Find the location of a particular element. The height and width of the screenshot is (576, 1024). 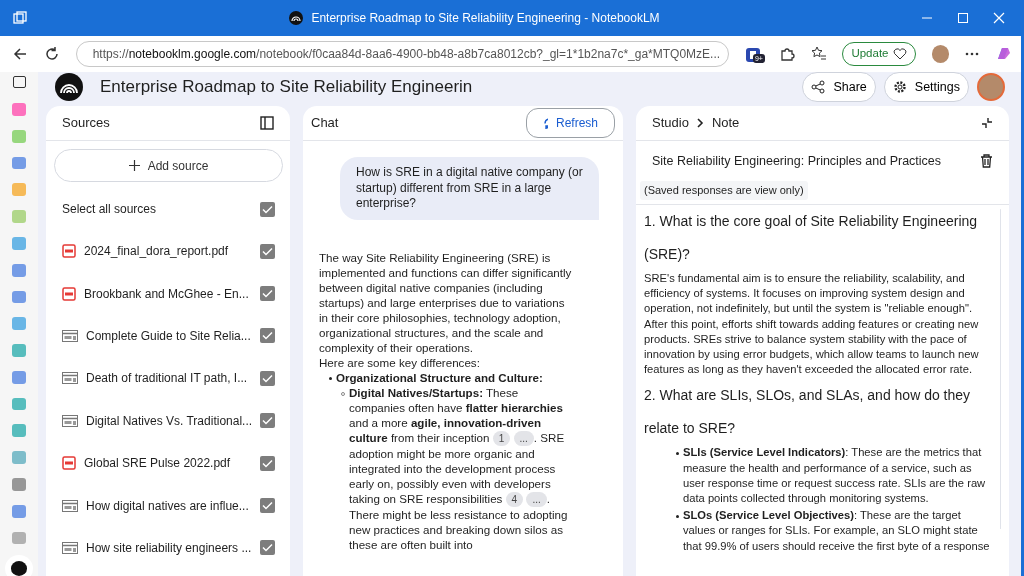

bullet-heading: Organizational Structure and Culture: is located at coordinates (439, 377).